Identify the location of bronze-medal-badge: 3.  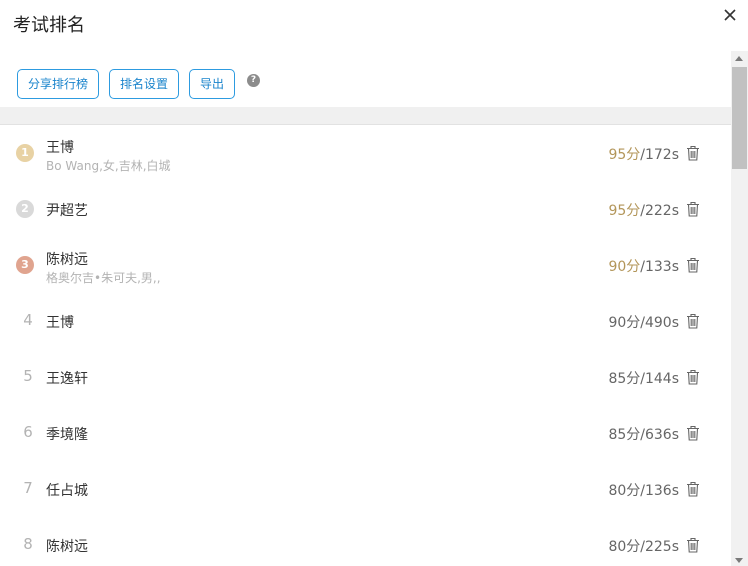
(25, 265).